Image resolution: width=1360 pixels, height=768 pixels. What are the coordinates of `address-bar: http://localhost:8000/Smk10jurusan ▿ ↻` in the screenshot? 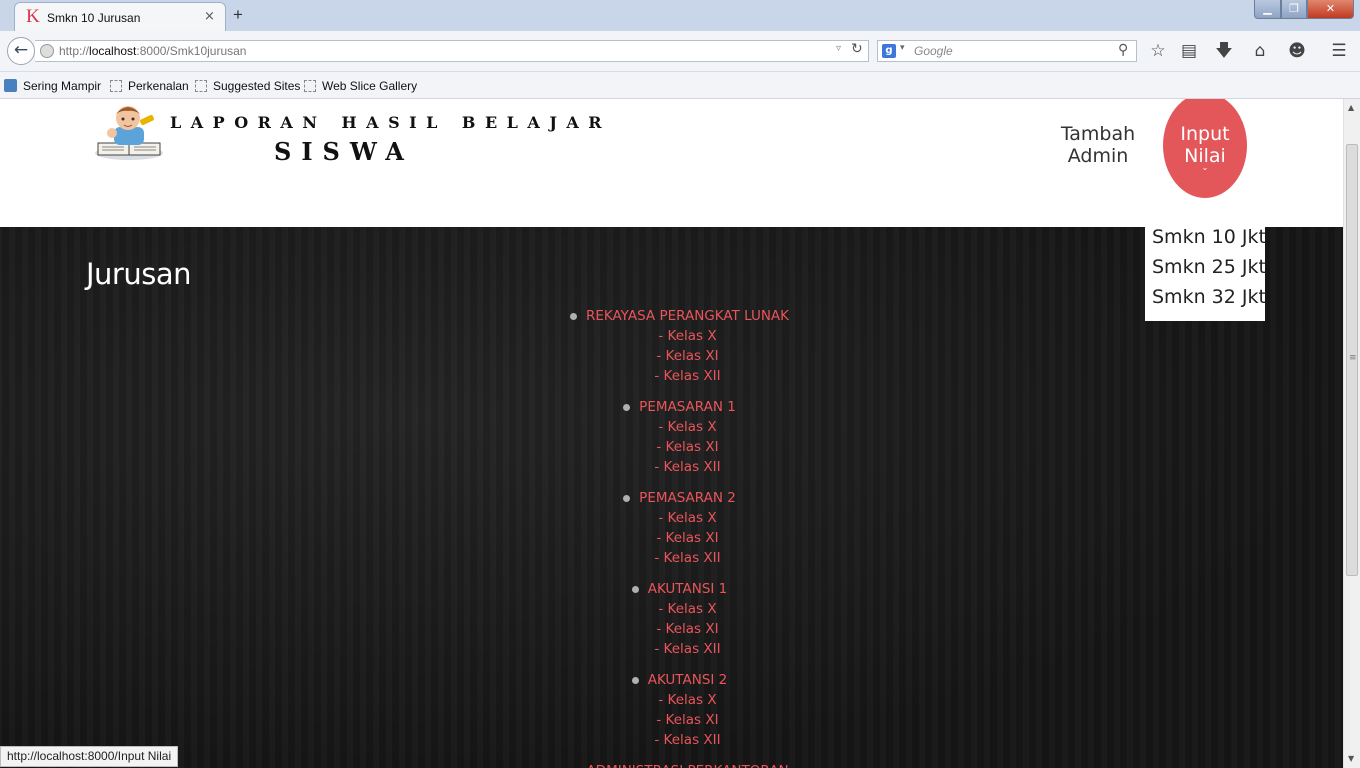 It's located at (452, 51).